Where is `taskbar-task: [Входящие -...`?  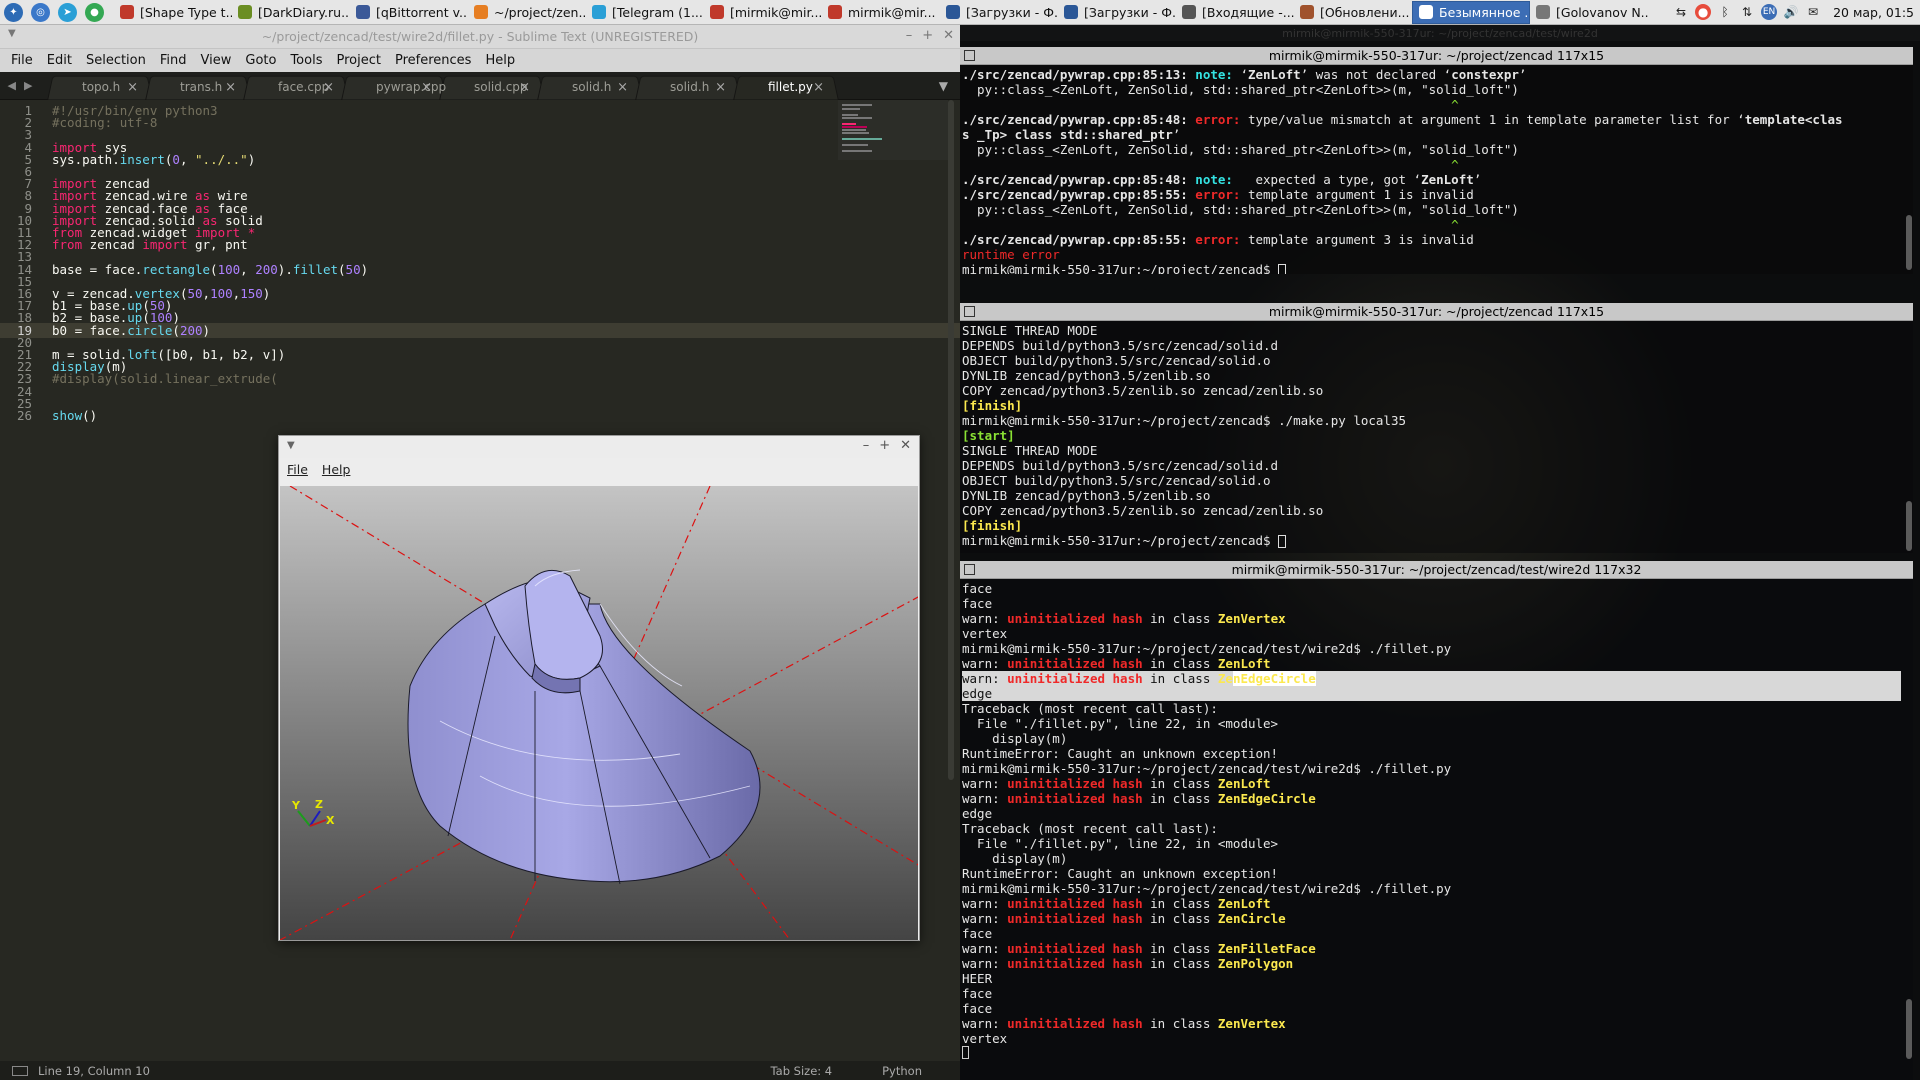
taskbar-task: [Входящие -... is located at coordinates (1235, 12).